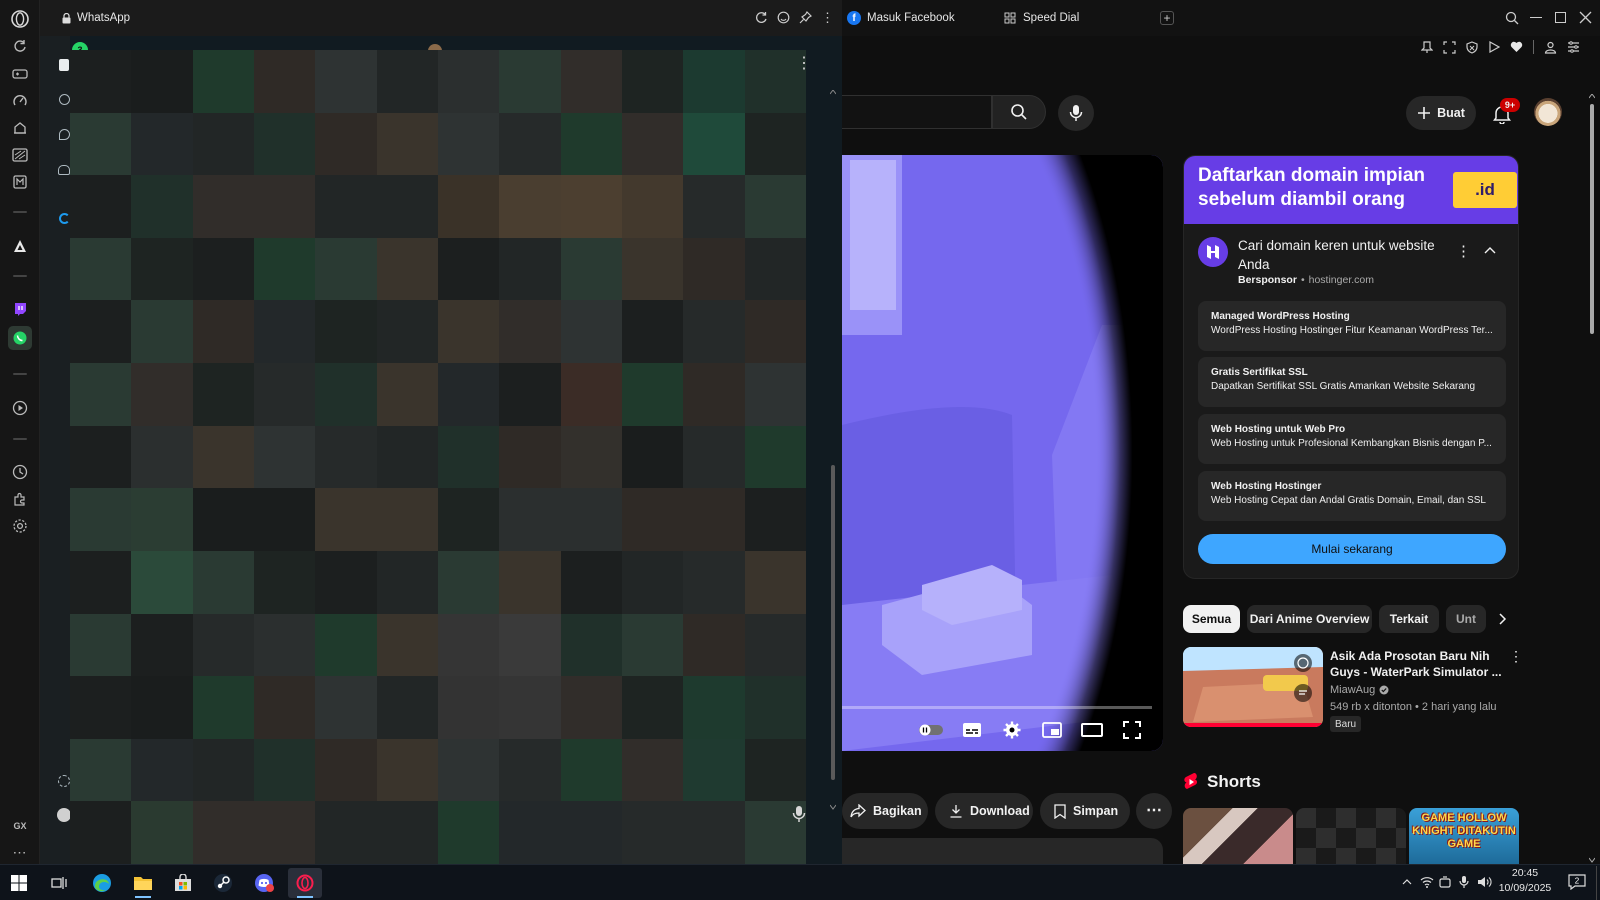  I want to click on system-clock: 20:45 10/09/2025, so click(1525, 881).